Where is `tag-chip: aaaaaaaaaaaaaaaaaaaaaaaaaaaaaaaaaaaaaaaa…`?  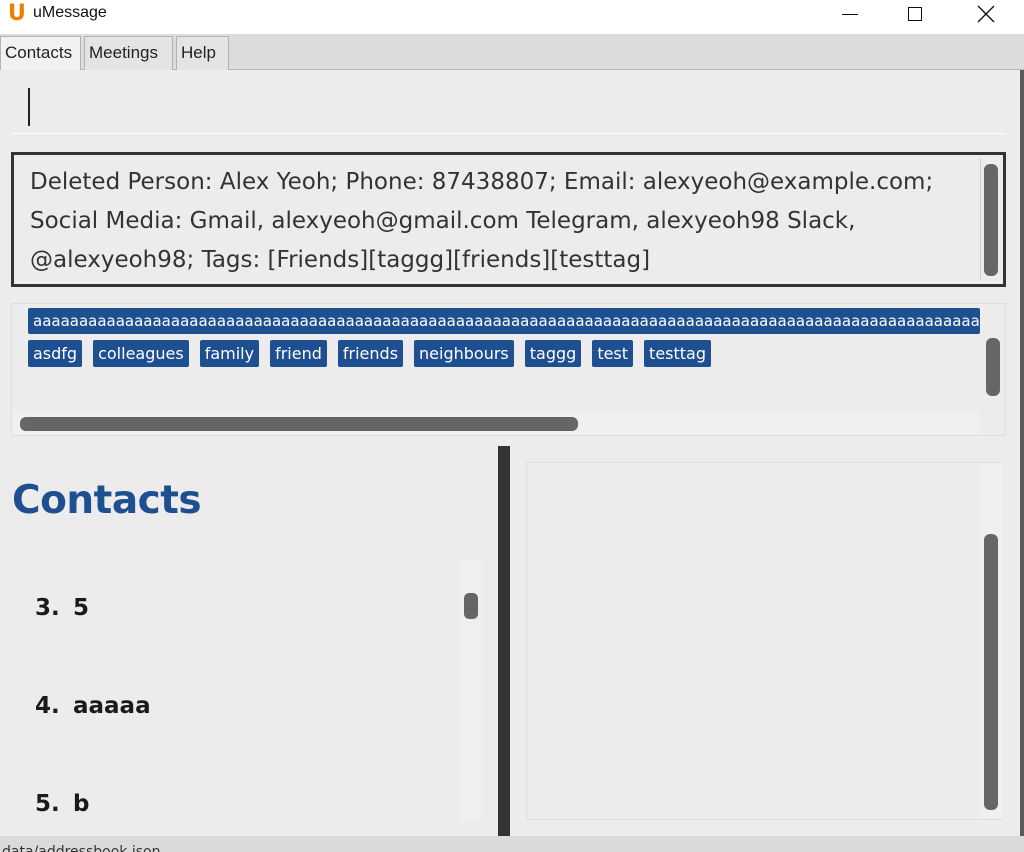 tag-chip: aaaaaaaaaaaaaaaaaaaaaaaaaaaaaaaaaaaaaaaa… is located at coordinates (504, 321).